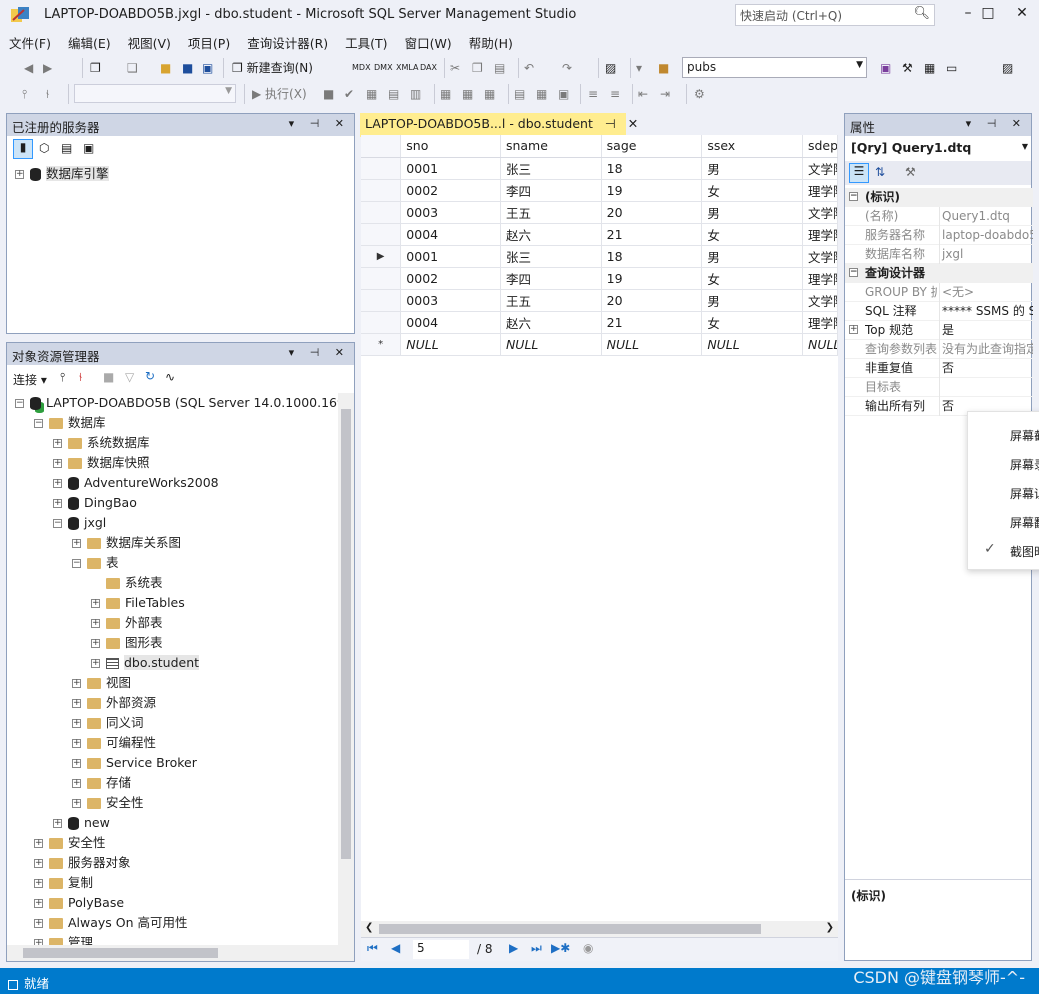 The height and width of the screenshot is (994, 1039). What do you see at coordinates (560, 948) in the screenshot?
I see `new-record-icon: ▶✱` at bounding box center [560, 948].